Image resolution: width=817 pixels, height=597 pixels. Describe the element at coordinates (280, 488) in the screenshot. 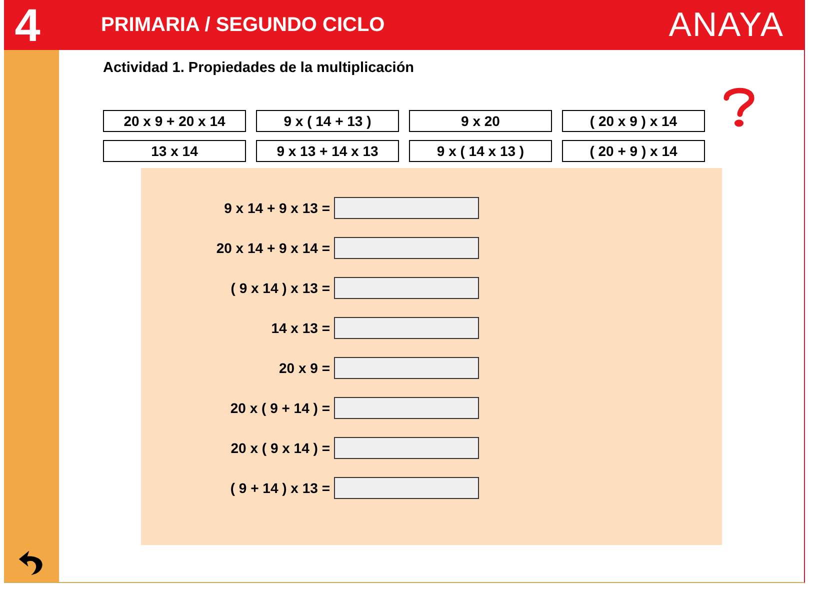

I see `expression-label: ( 9 + 14 ) x 13 =` at that location.